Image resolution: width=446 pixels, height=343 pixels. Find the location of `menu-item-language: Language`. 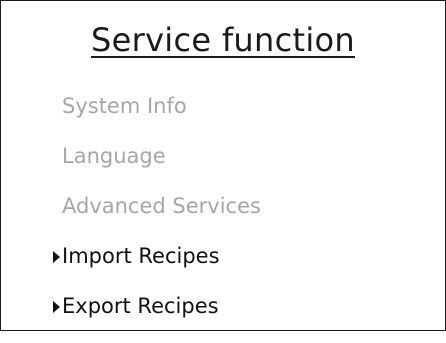

menu-item-language: Language is located at coordinates (161, 168).